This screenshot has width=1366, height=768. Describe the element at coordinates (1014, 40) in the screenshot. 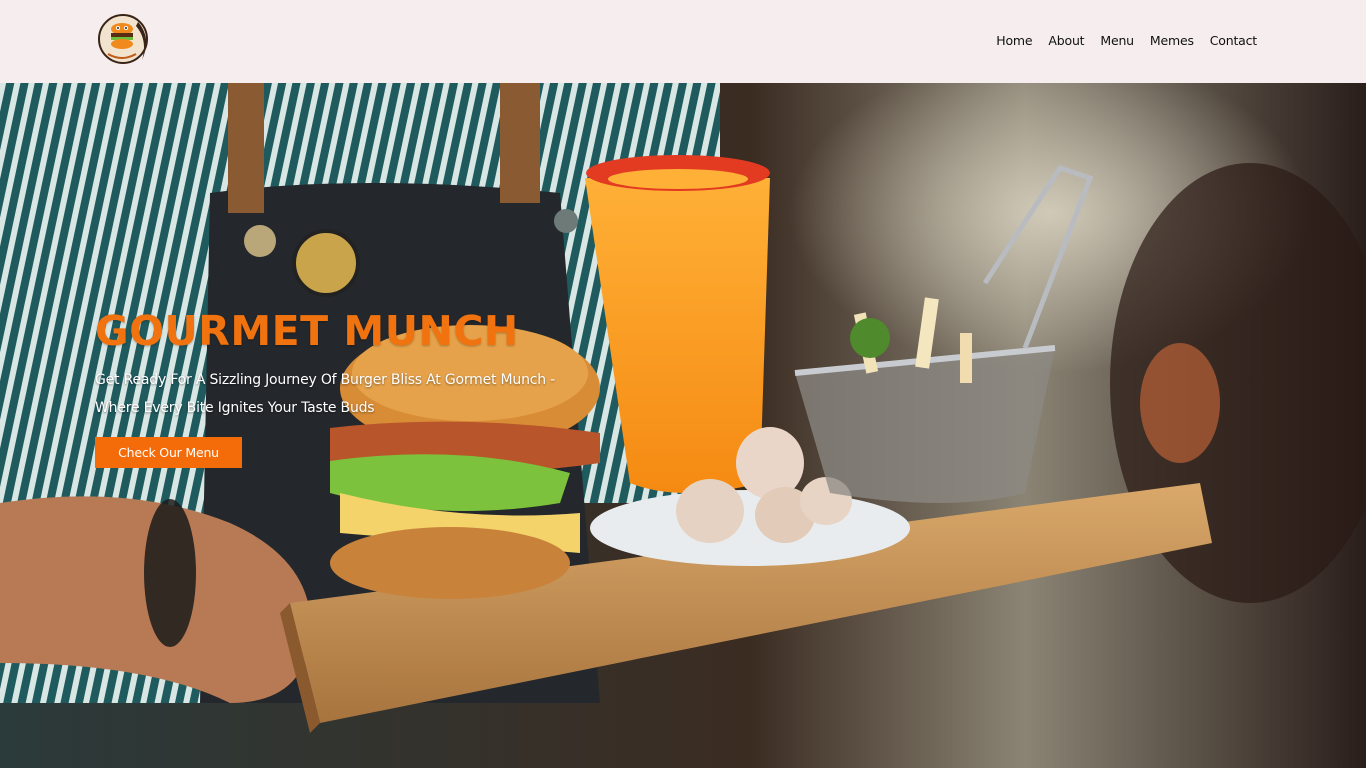

I see `nav-home-link: Home` at that location.